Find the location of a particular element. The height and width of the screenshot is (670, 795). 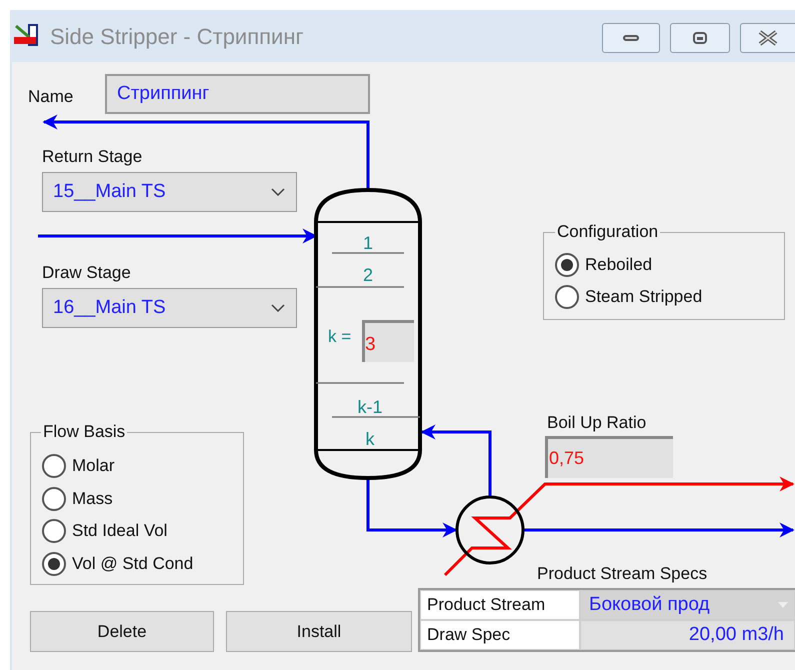

stage-label: 2 is located at coordinates (368, 275).